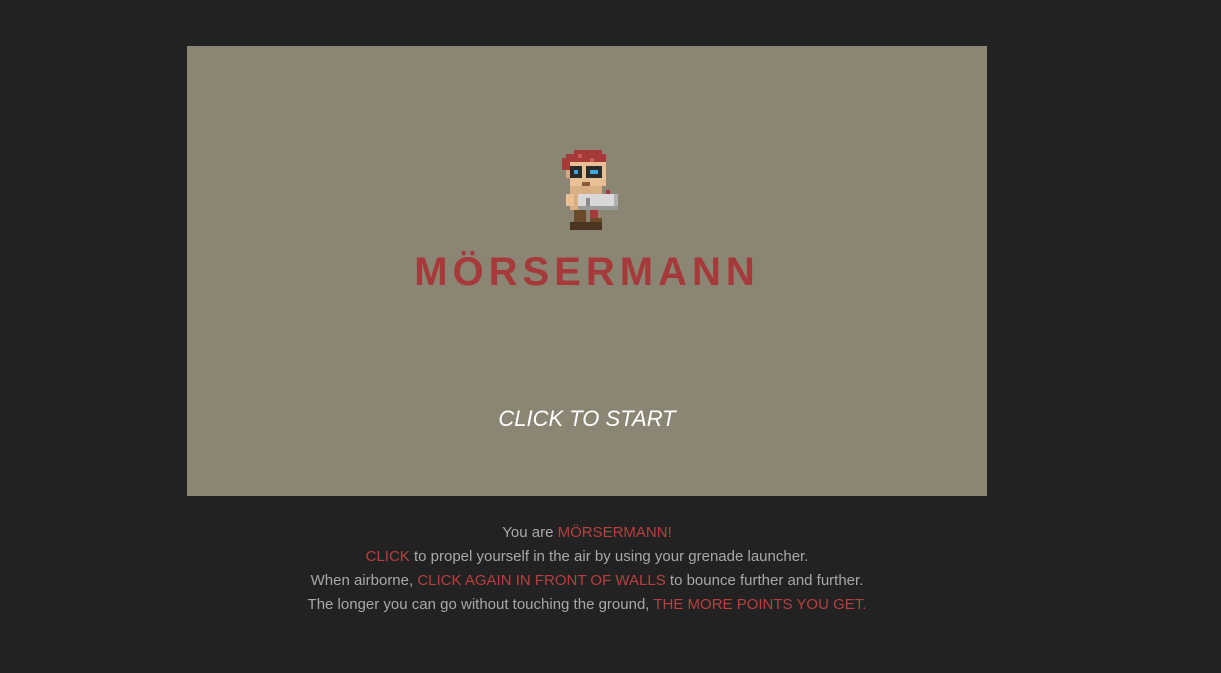  What do you see at coordinates (590, 190) in the screenshot?
I see `grenadier-character-icon` at bounding box center [590, 190].